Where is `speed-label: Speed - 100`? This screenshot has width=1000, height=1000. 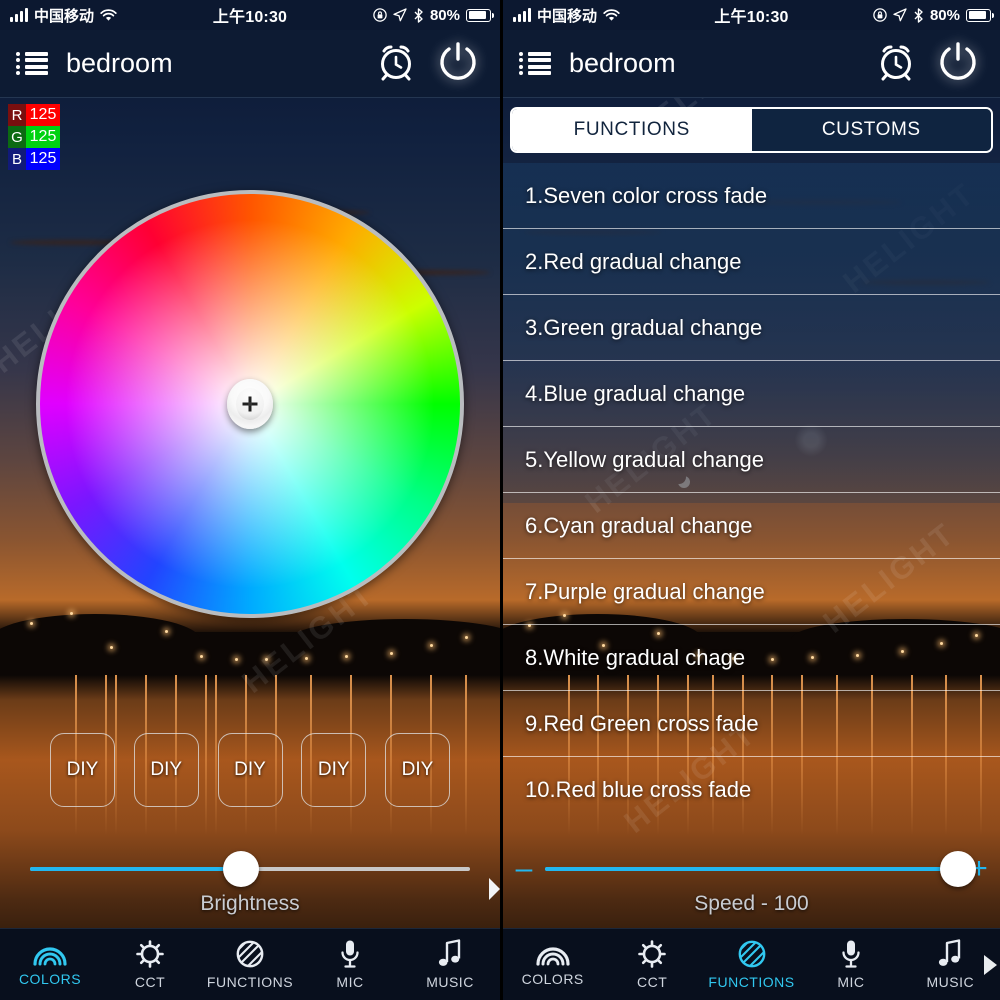 speed-label: Speed - 100 is located at coordinates (751, 903).